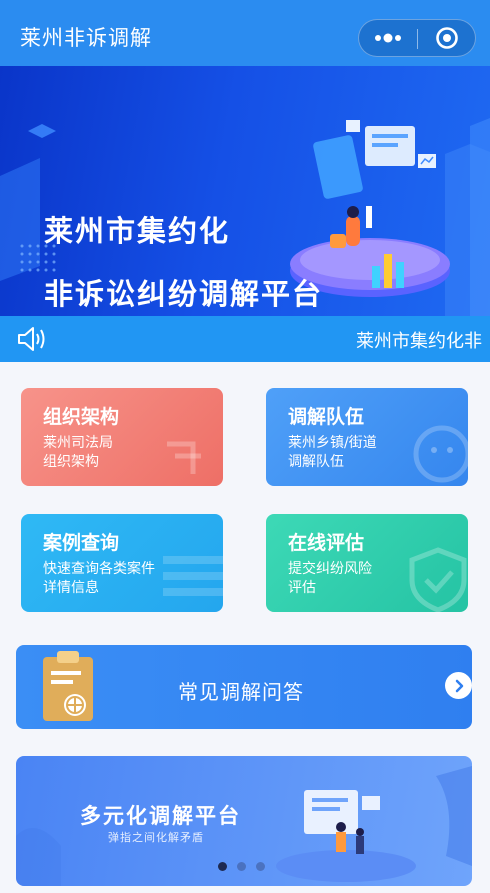 The height and width of the screenshot is (893, 490). I want to click on faq-label: 常见调解问答, so click(241, 692).